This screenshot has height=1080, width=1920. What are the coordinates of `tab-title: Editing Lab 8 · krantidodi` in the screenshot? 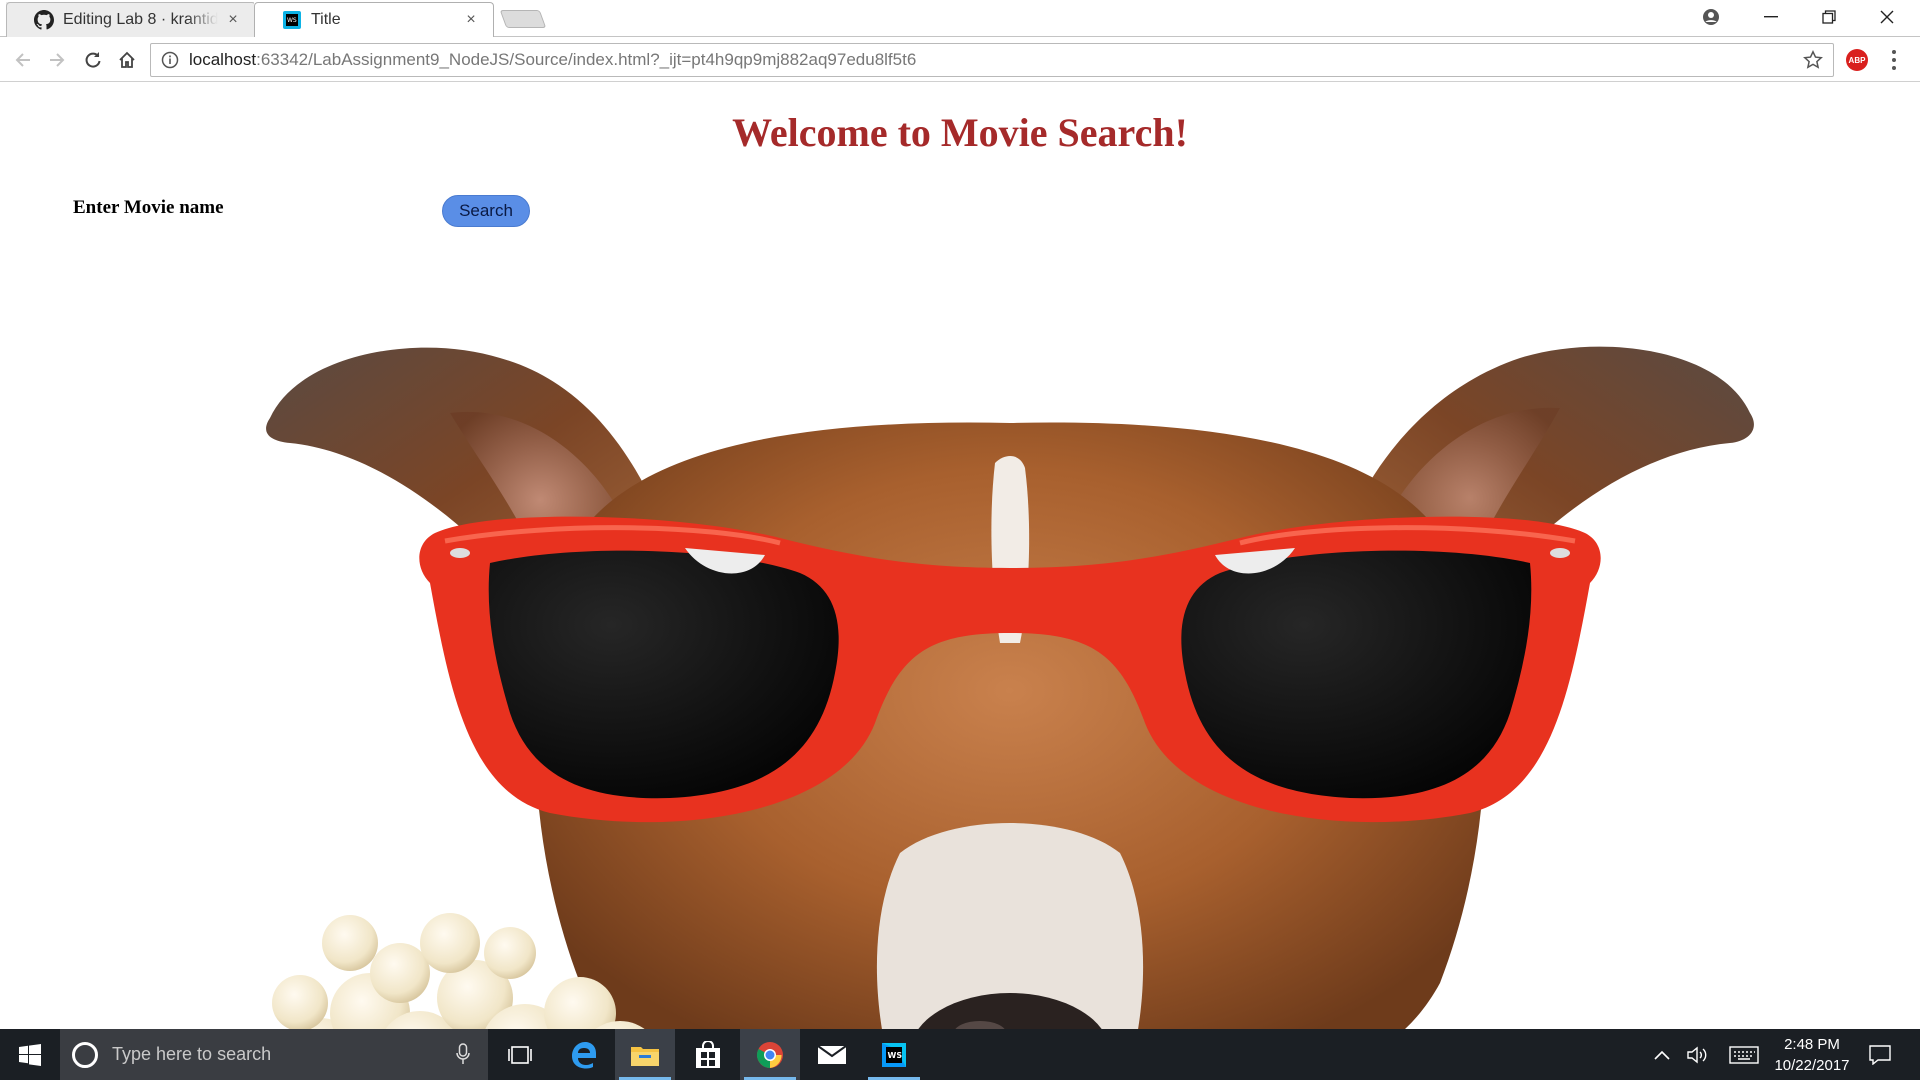 It's located at (140, 19).